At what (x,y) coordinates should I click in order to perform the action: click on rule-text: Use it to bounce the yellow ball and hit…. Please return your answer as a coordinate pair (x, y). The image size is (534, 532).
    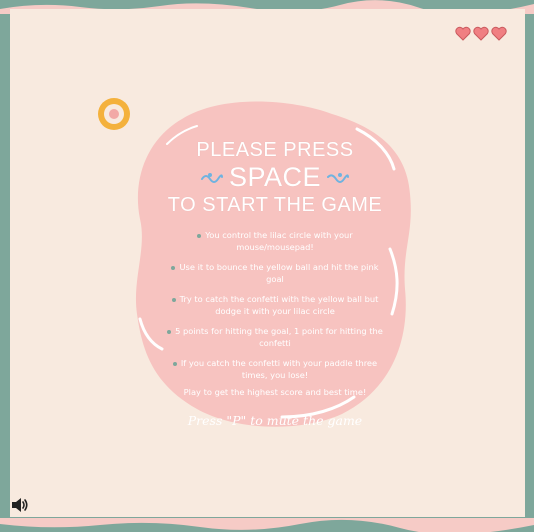
    Looking at the image, I should click on (279, 273).